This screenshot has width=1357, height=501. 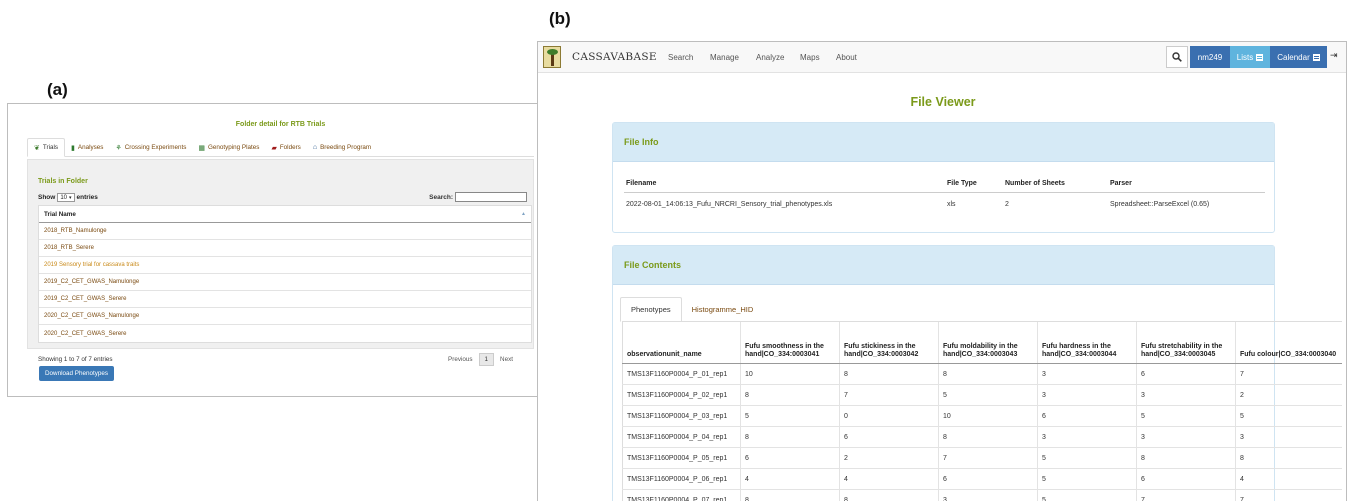 I want to click on header-number-of-sheets: Number of Sheets, so click(x=1035, y=183).